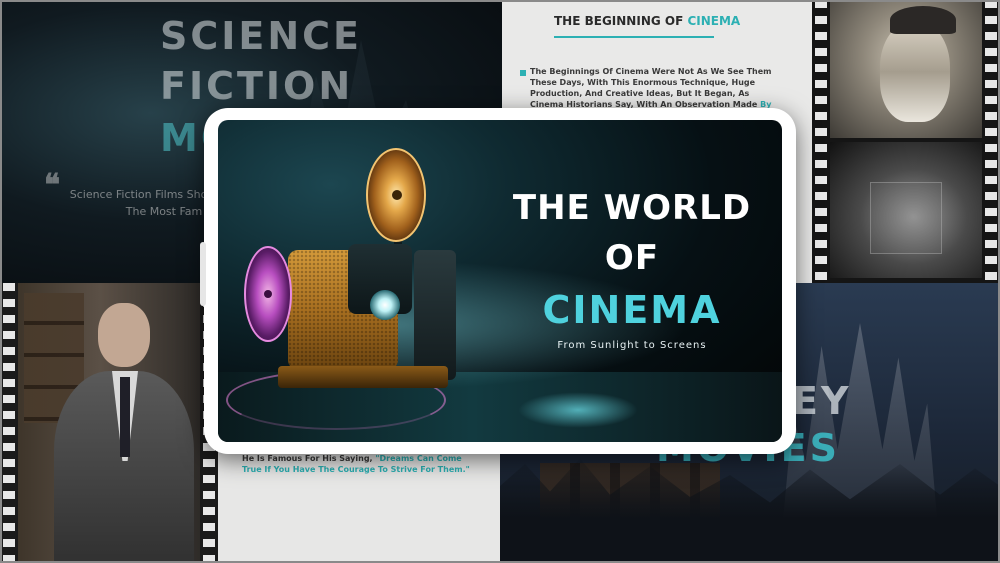 This screenshot has height=563, width=1000. I want to click on man-portrait-frame, so click(109, 423).